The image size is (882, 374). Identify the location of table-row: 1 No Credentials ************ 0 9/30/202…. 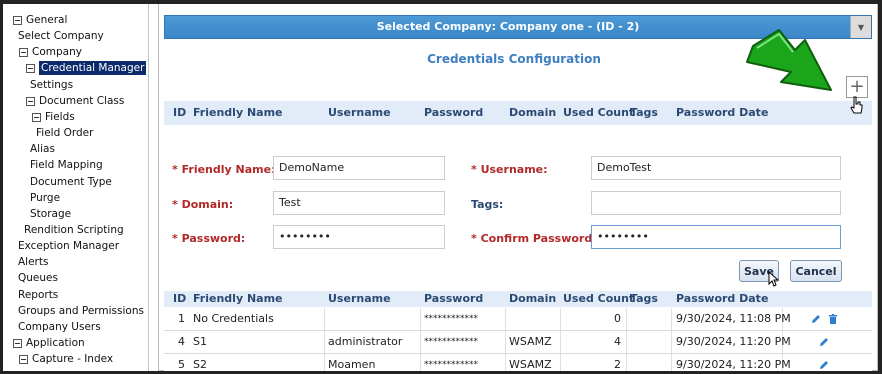
(518, 319).